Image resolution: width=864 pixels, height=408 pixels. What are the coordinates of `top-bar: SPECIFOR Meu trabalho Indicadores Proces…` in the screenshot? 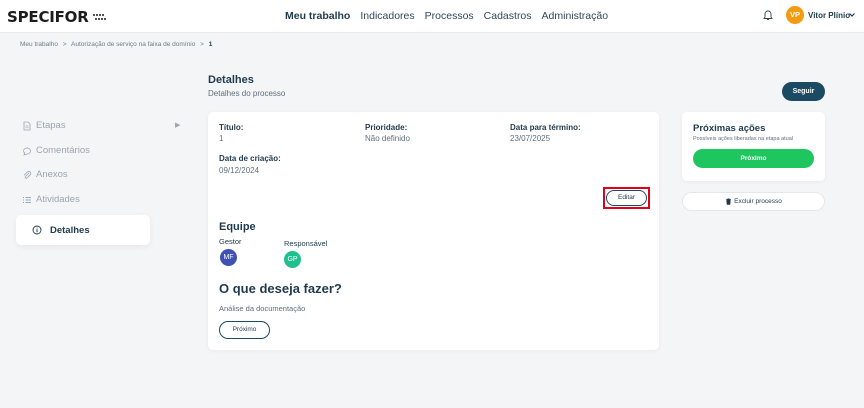 It's located at (432, 16).